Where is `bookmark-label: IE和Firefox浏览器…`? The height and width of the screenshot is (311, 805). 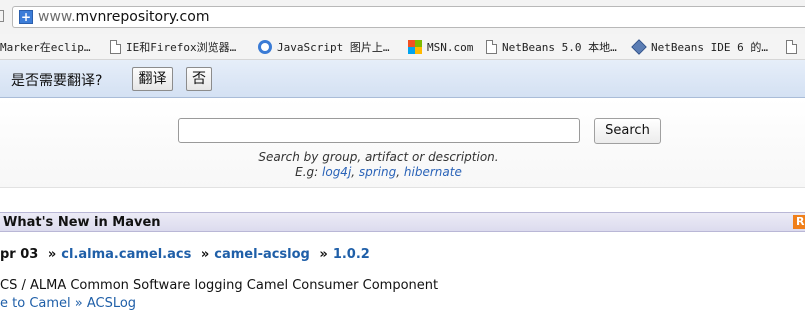 bookmark-label: IE和Firefox浏览器… is located at coordinates (181, 47).